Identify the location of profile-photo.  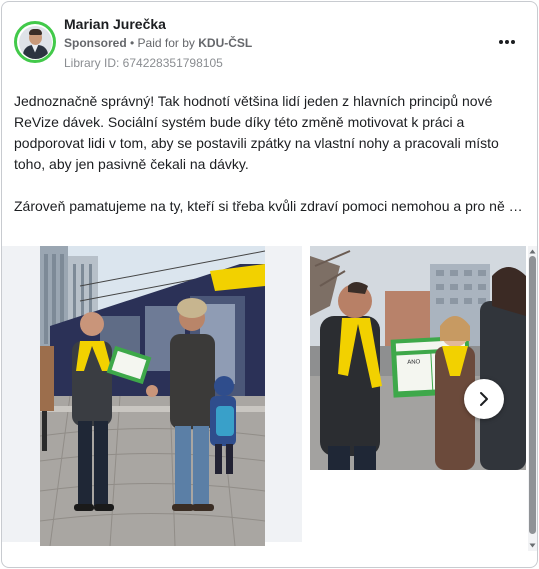
(35, 42).